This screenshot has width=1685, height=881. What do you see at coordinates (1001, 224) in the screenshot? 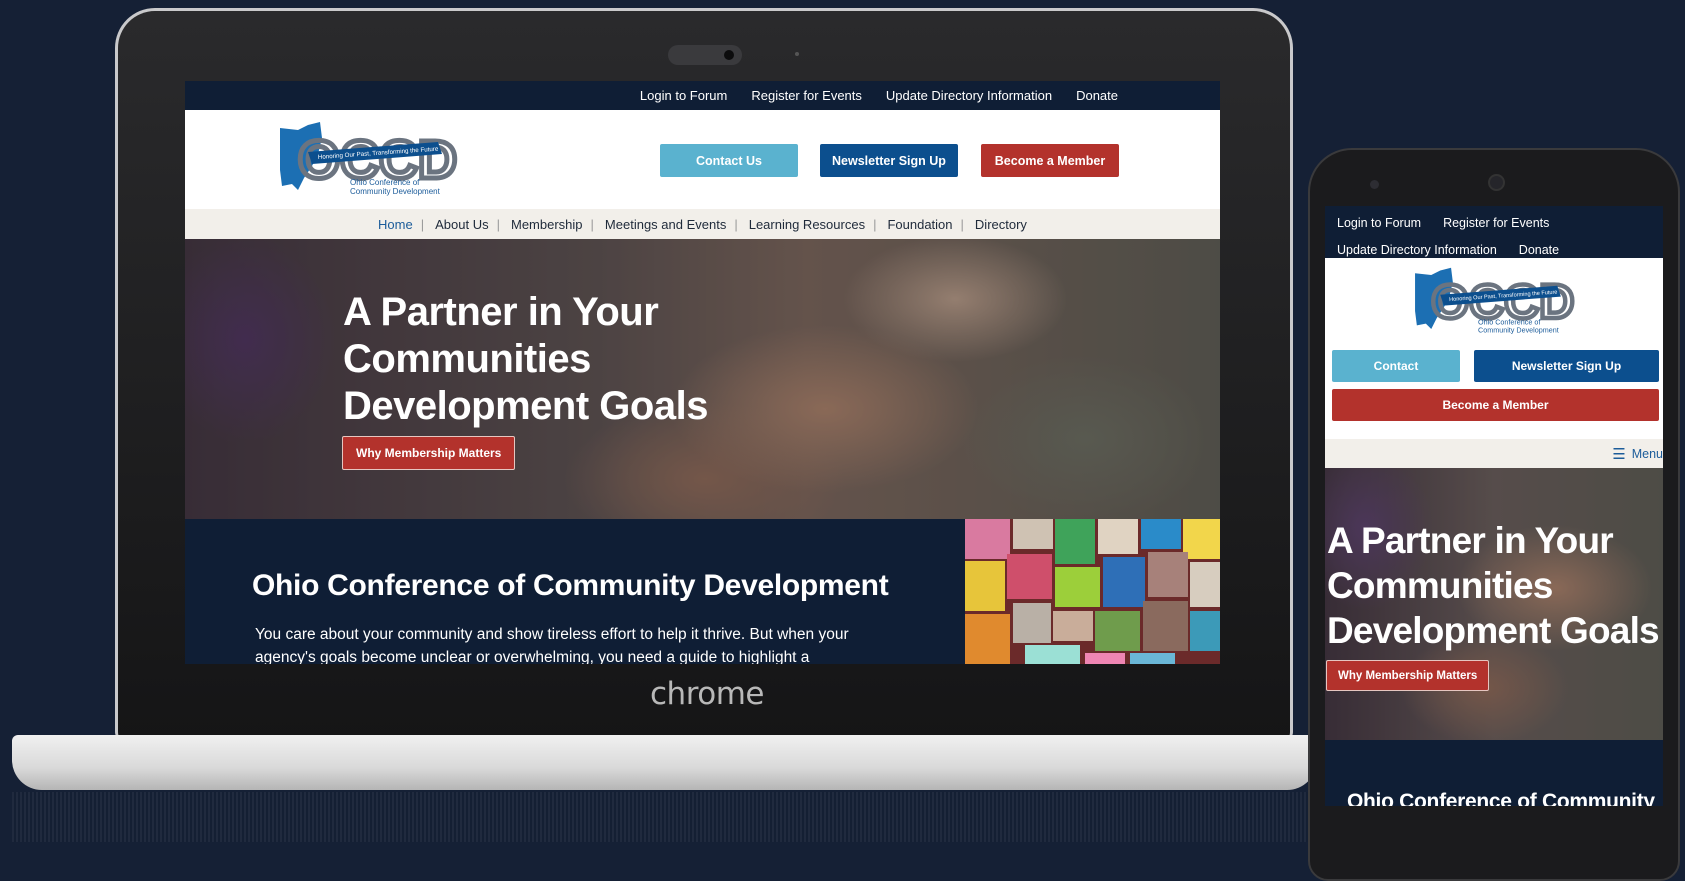
I see `nav-directory: Directory` at bounding box center [1001, 224].